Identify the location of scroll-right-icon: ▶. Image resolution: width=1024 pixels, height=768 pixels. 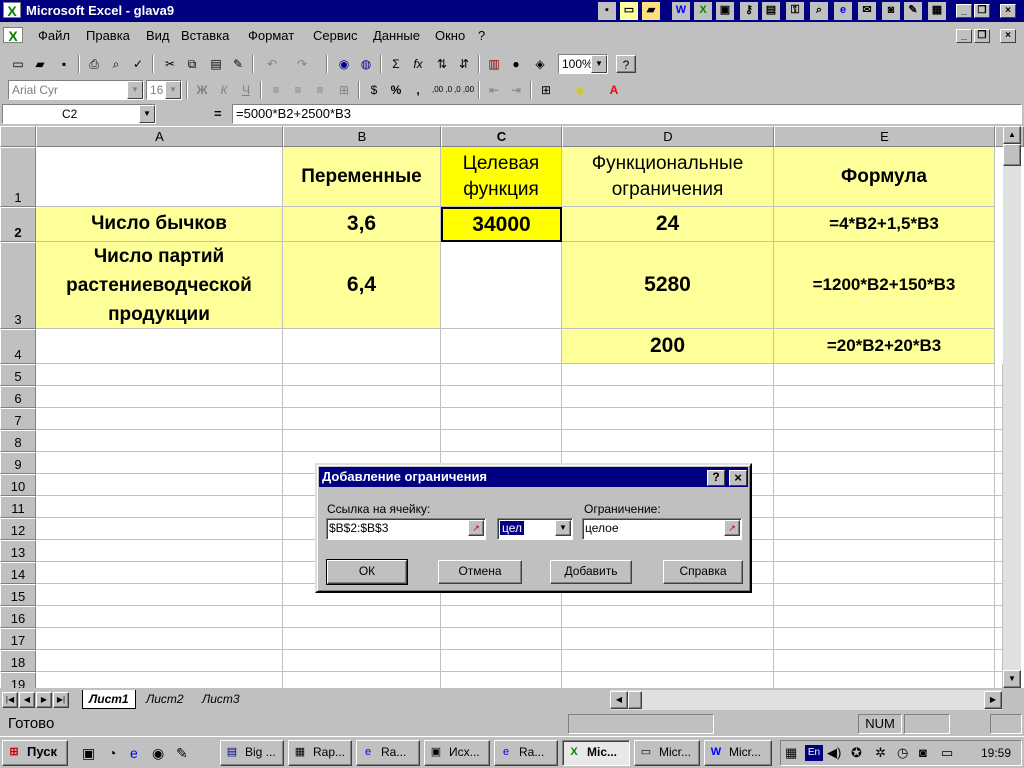
(993, 700).